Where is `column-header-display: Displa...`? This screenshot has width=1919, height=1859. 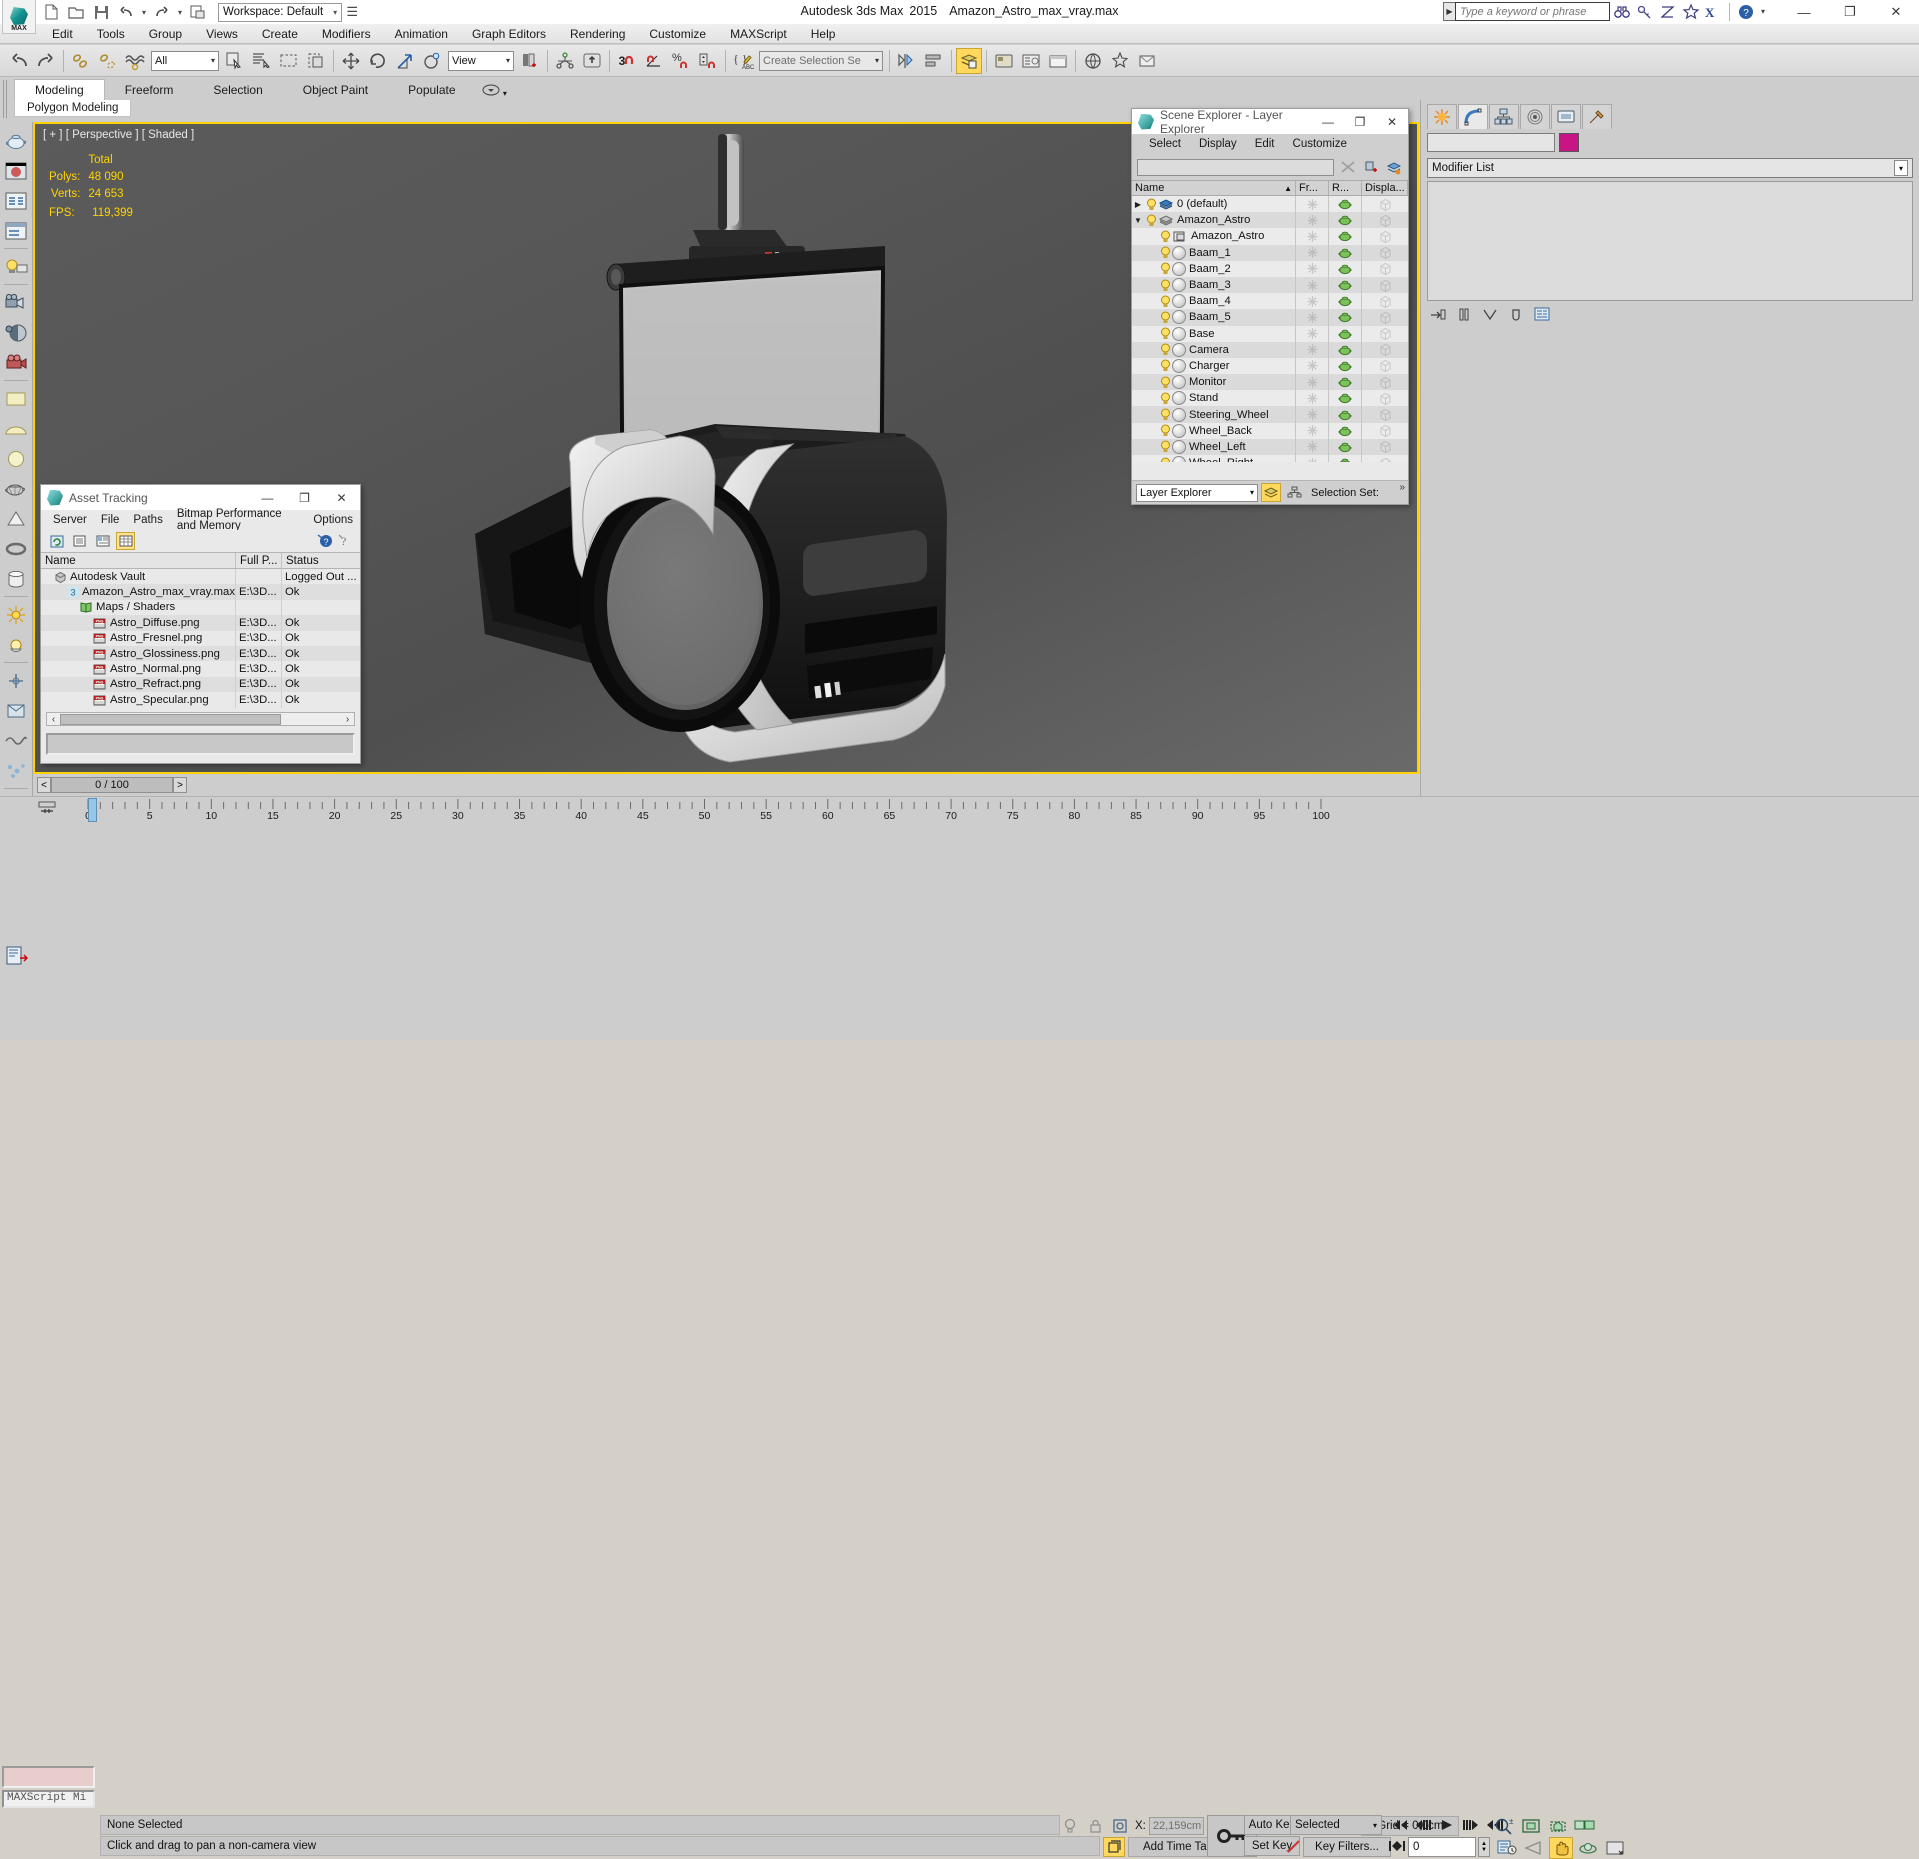
column-header-display: Displa... is located at coordinates (1385, 188).